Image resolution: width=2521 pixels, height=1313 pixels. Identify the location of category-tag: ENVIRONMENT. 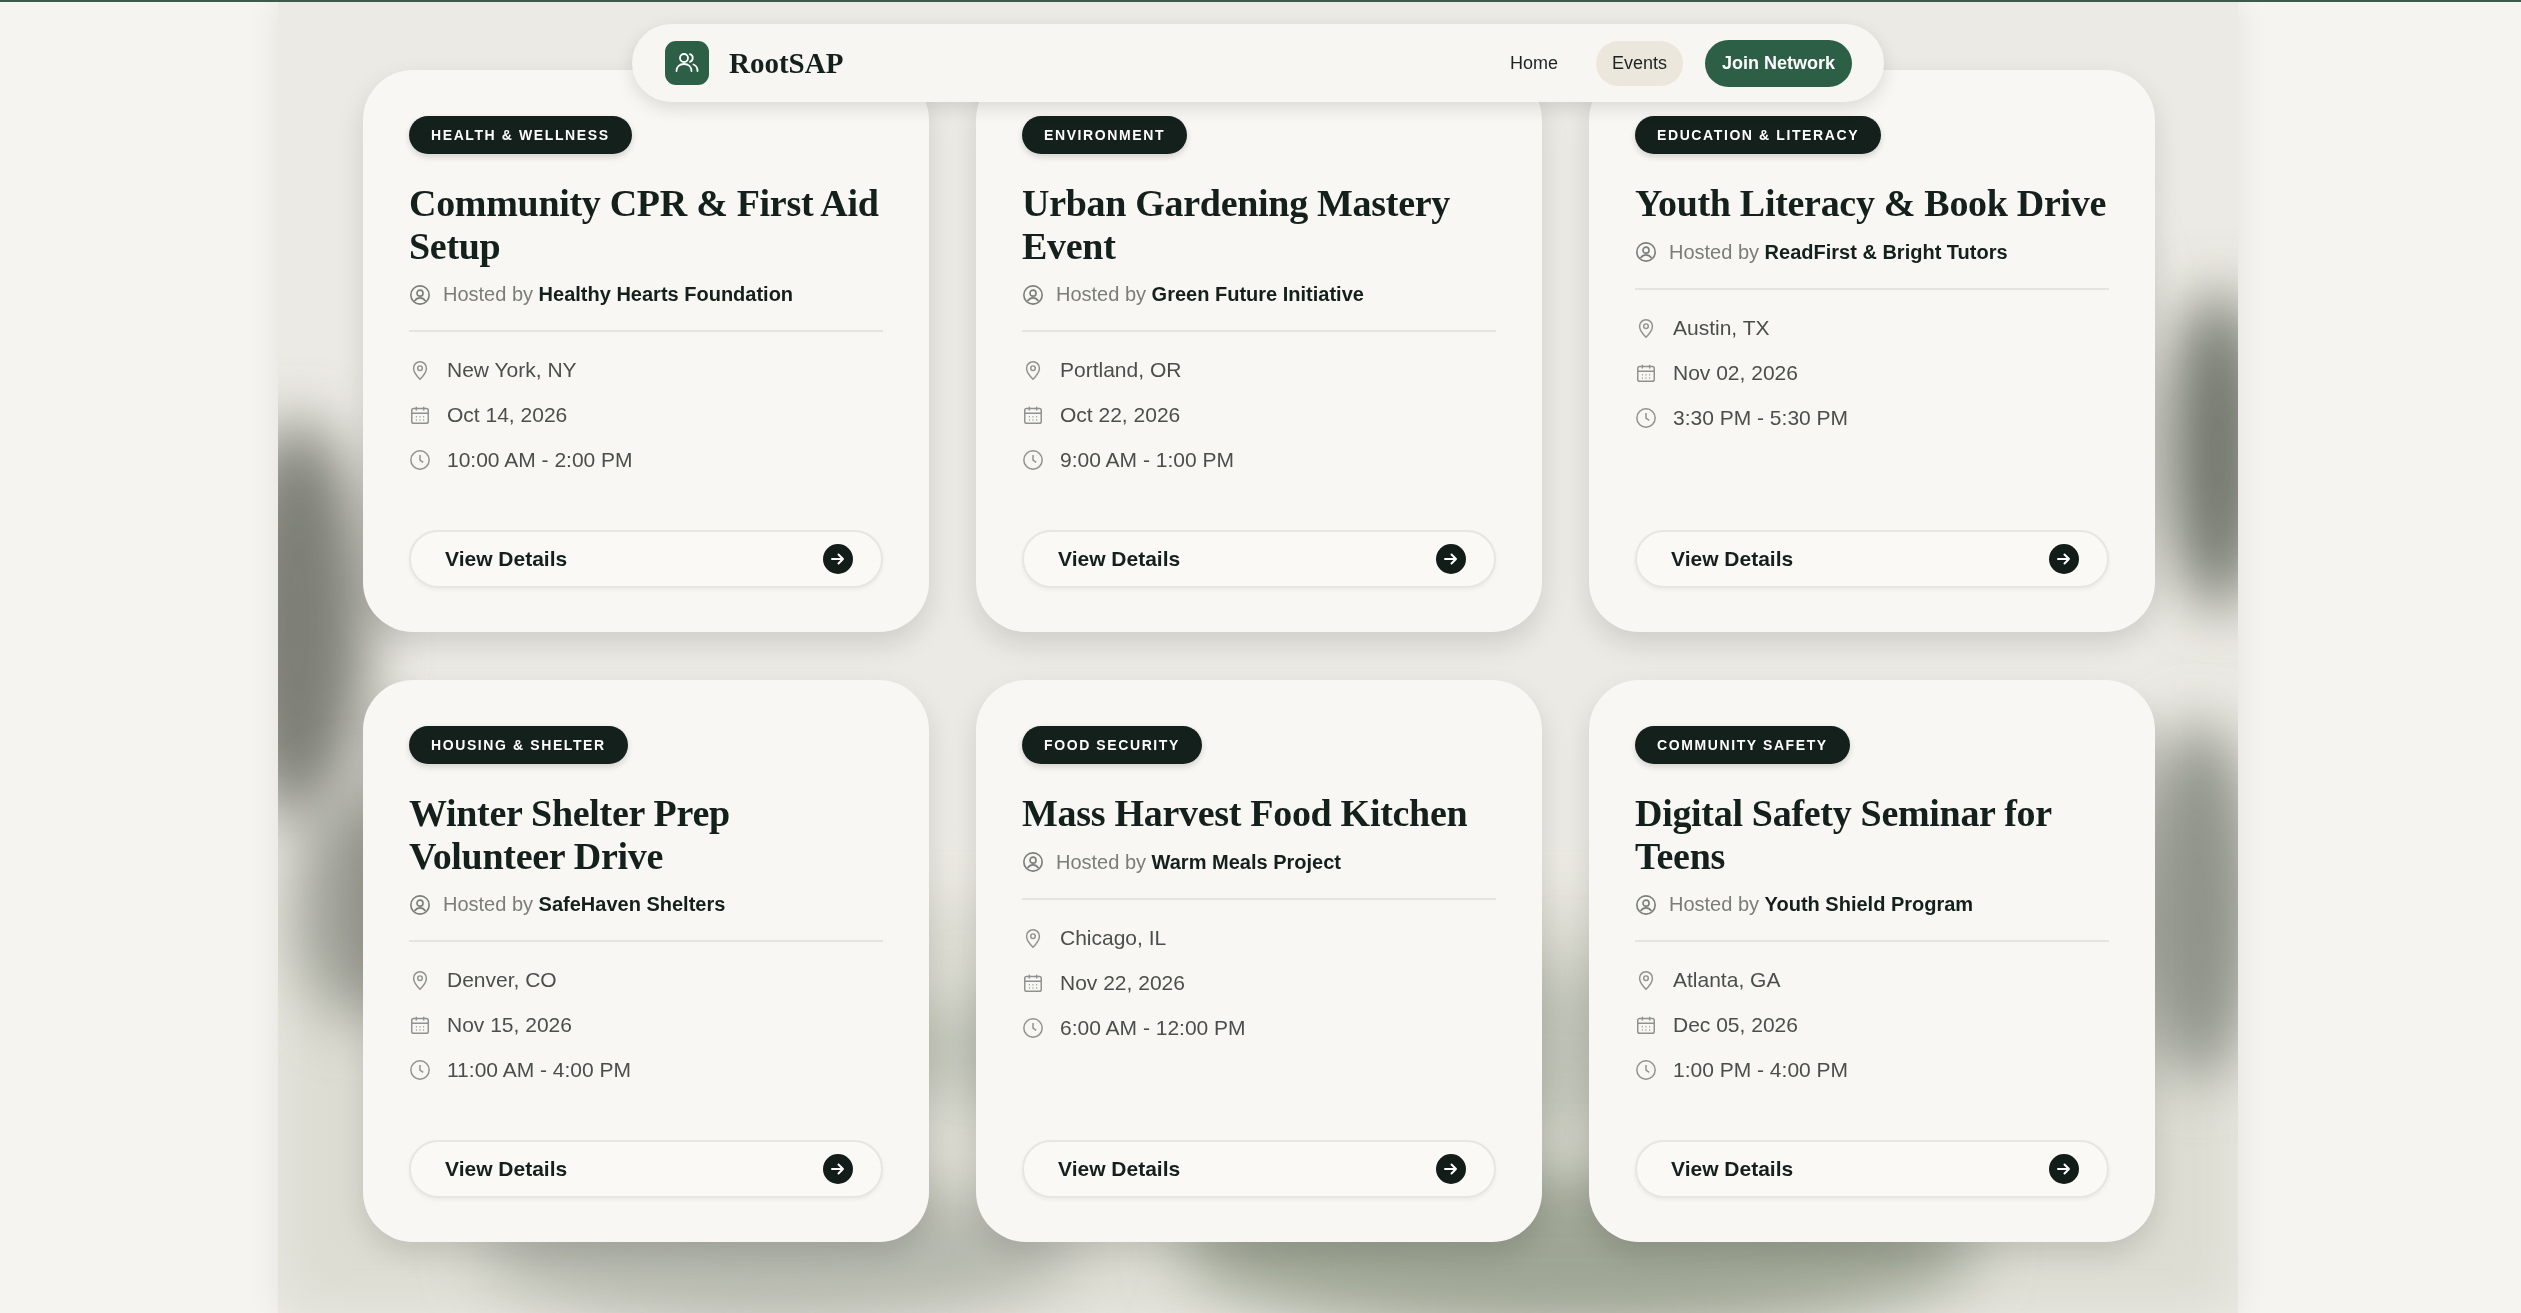
(1105, 135).